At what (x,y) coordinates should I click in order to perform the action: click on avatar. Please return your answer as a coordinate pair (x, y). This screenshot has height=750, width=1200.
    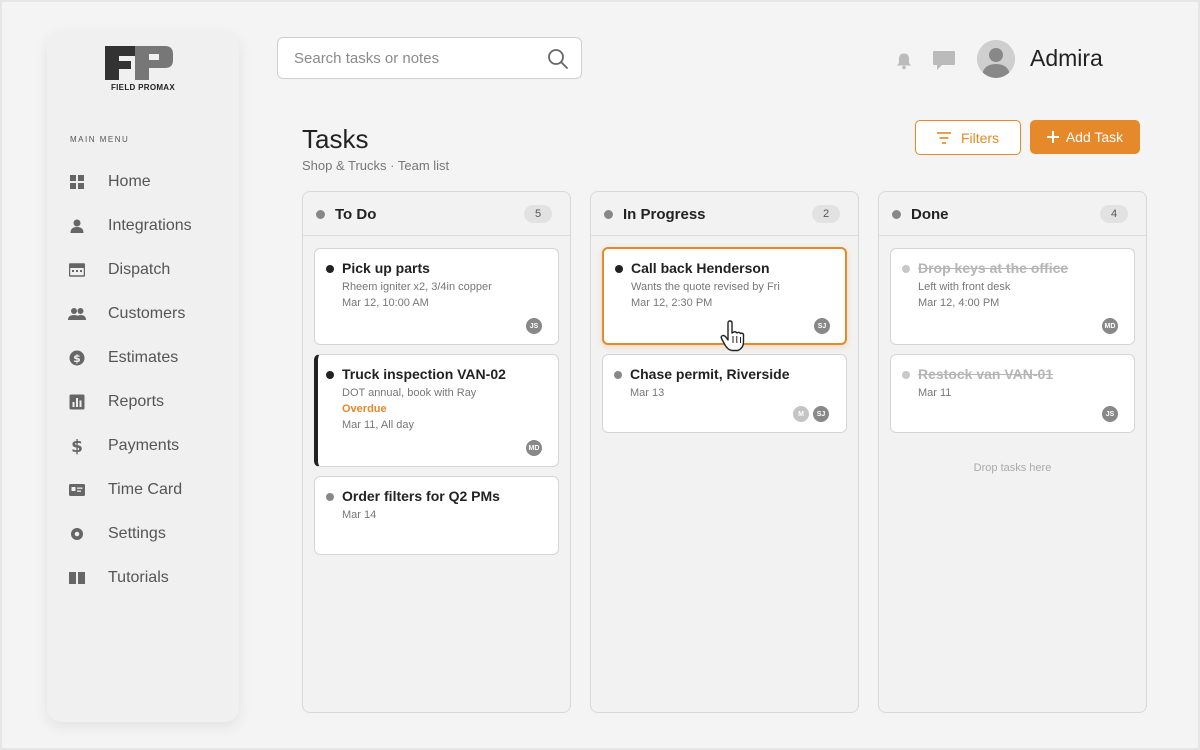
    Looking at the image, I should click on (996, 59).